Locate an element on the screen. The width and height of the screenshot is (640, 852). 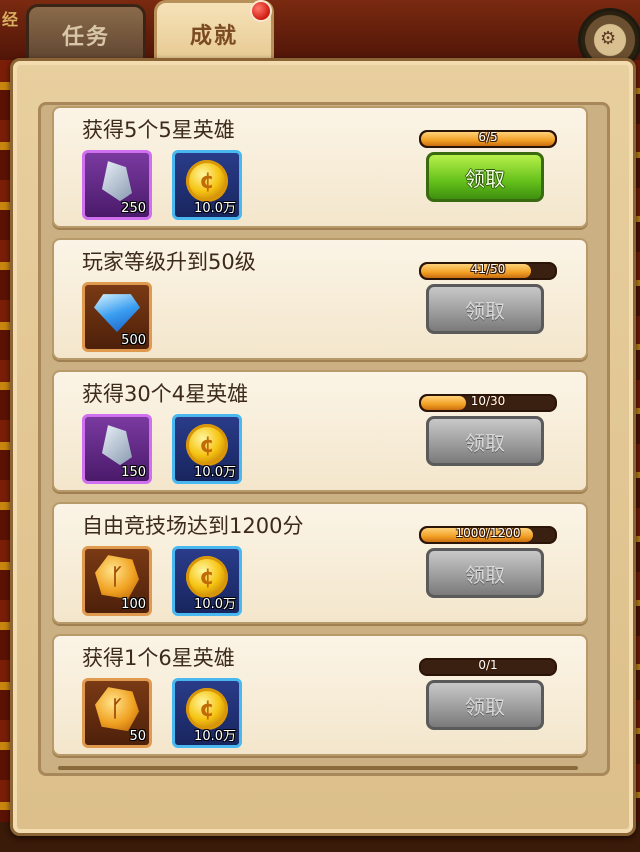
notification-dot is located at coordinates (261, 11).